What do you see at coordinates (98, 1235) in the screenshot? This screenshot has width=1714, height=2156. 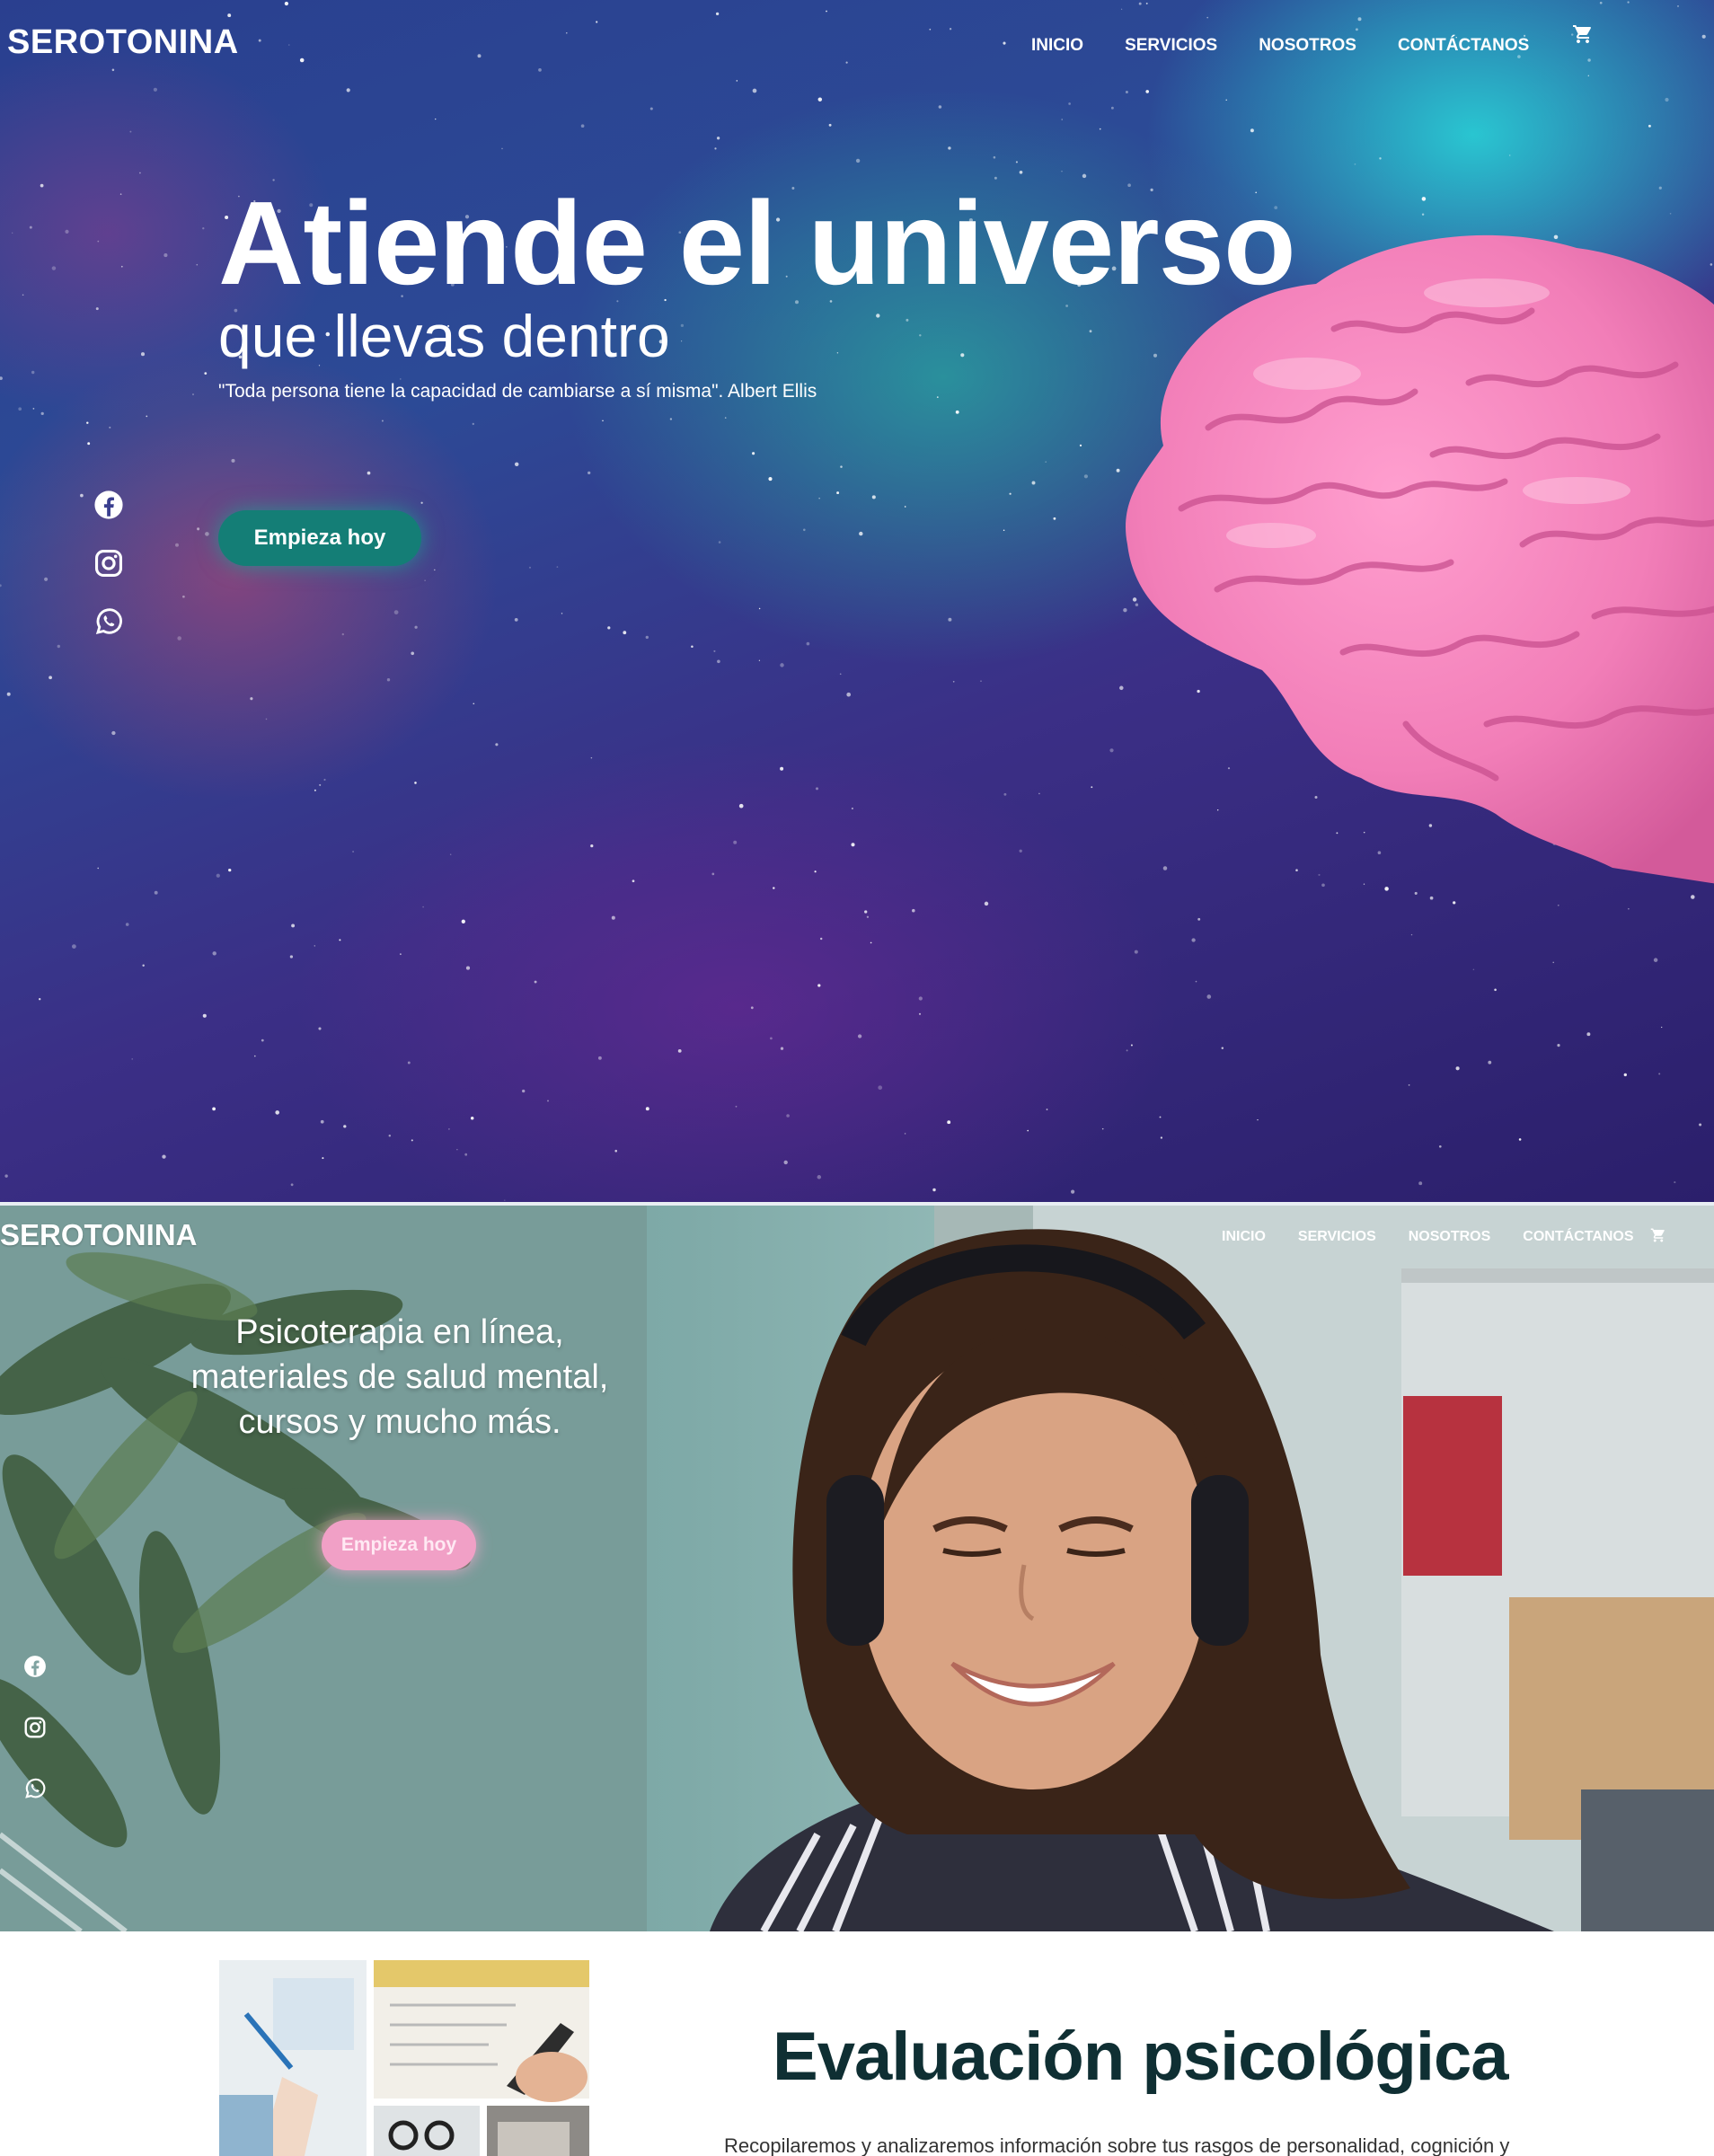 I see `brand-logo-secondary: SEROTONINA` at bounding box center [98, 1235].